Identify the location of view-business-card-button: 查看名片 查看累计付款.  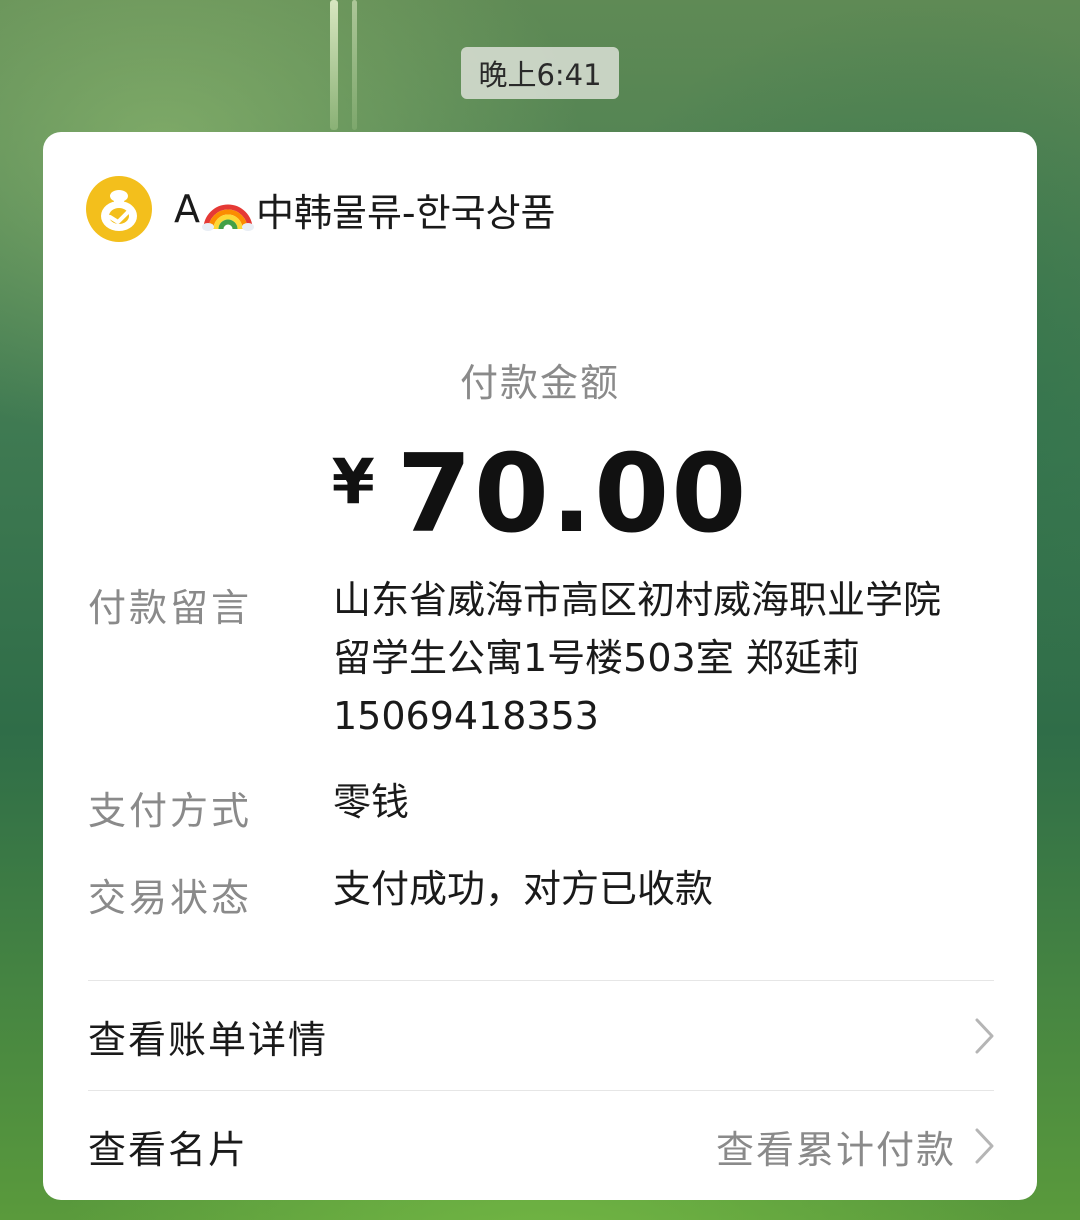
(542, 1146).